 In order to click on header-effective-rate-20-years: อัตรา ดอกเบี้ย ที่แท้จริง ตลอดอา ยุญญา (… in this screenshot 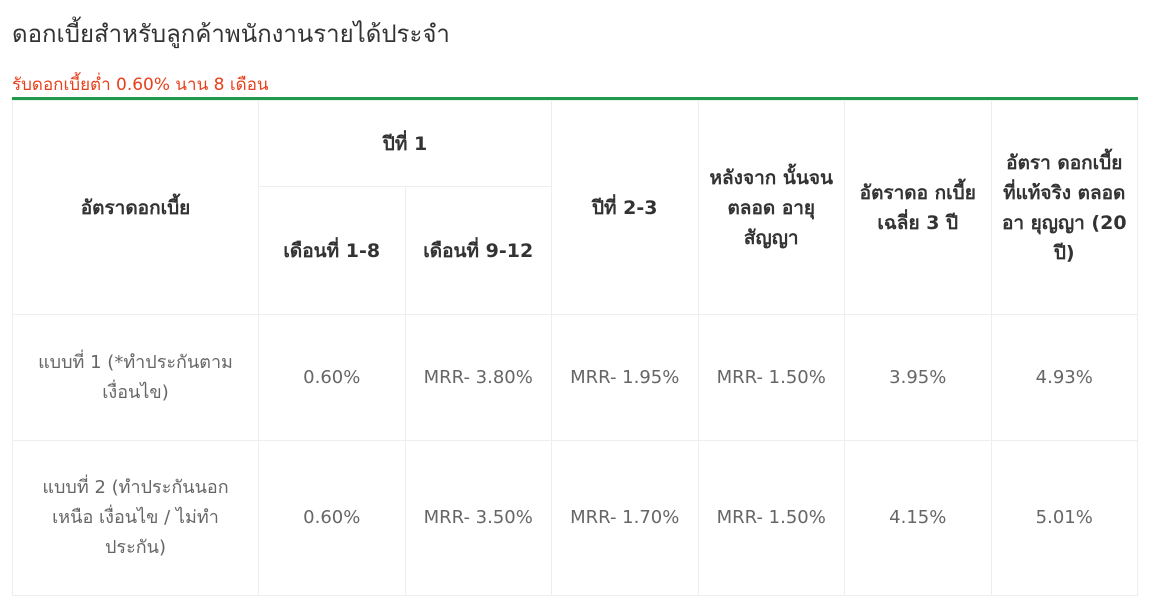, I will do `click(1064, 207)`.